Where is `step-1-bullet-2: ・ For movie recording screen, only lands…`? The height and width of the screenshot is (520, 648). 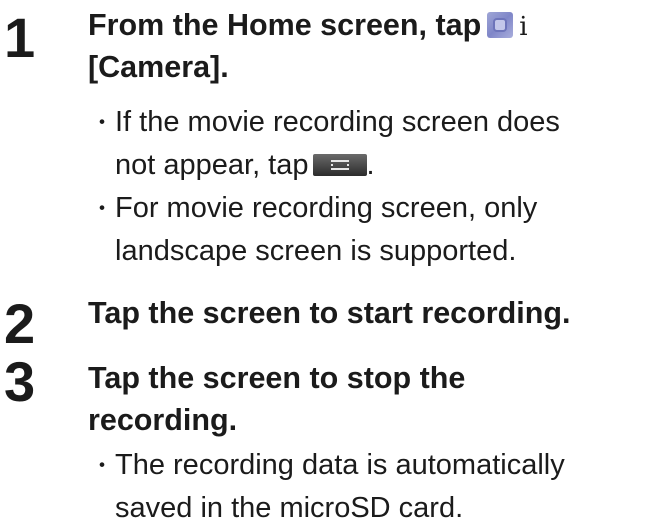 step-1-bullet-2: ・ For movie recording screen, only lands… is located at coordinates (368, 230).